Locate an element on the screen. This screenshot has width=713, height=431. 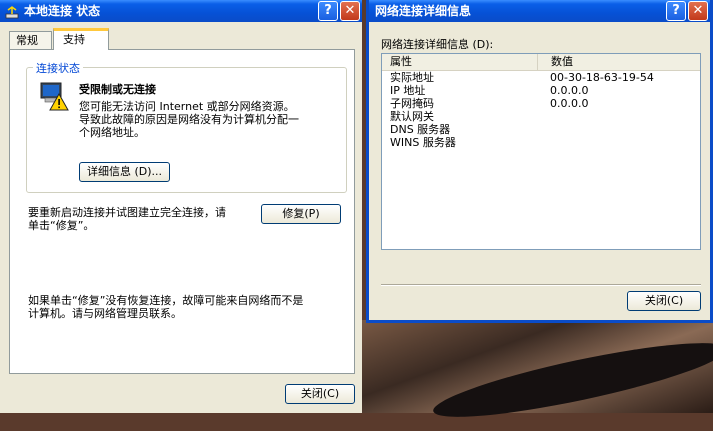
column-header-value: 数值 is located at coordinates (556, 62).